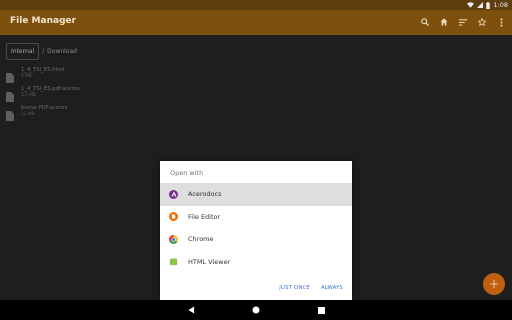 The height and width of the screenshot is (320, 512). I want to click on sort-icon, so click(463, 22).